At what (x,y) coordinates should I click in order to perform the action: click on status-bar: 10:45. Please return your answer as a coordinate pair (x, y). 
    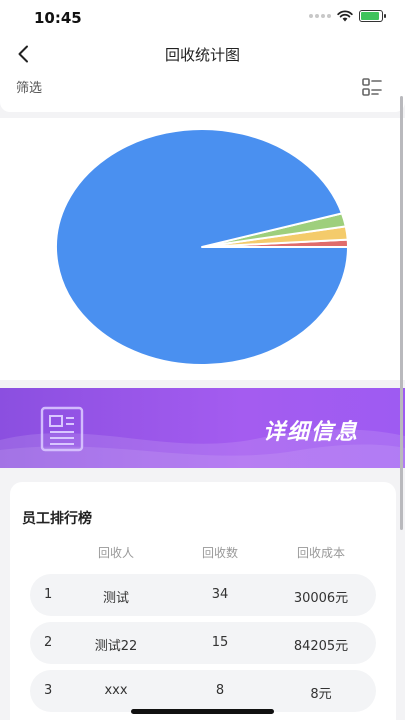
    Looking at the image, I should click on (202, 18).